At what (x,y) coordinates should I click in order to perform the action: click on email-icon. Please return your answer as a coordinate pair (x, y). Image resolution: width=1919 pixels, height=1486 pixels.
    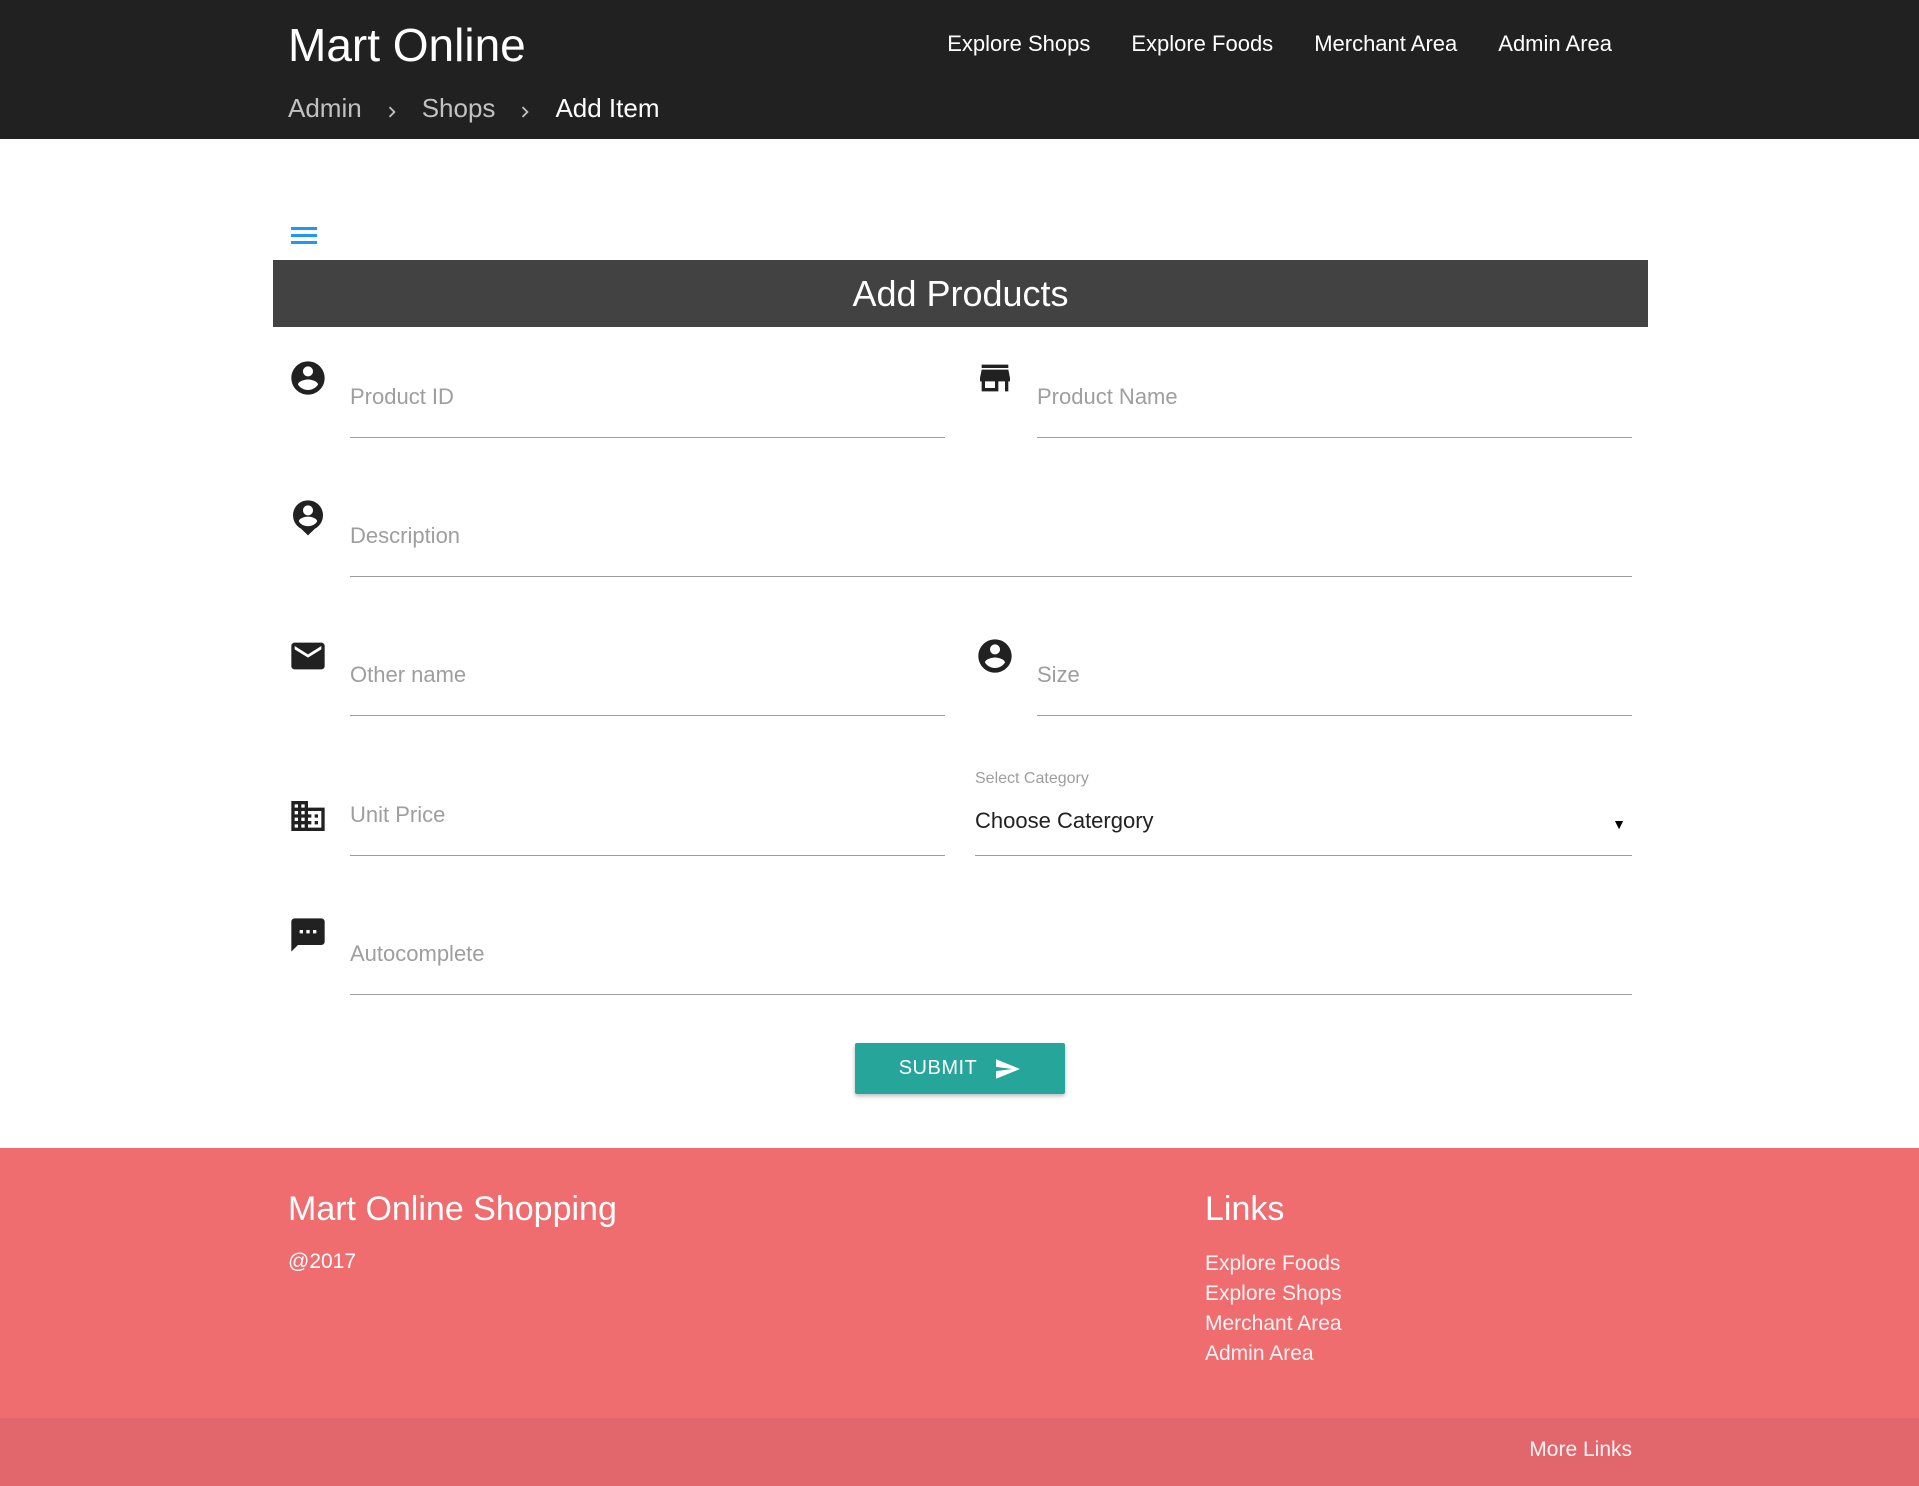
    Looking at the image, I should click on (308, 656).